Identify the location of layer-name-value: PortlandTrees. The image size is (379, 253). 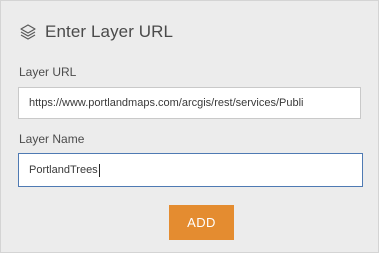
(63, 170).